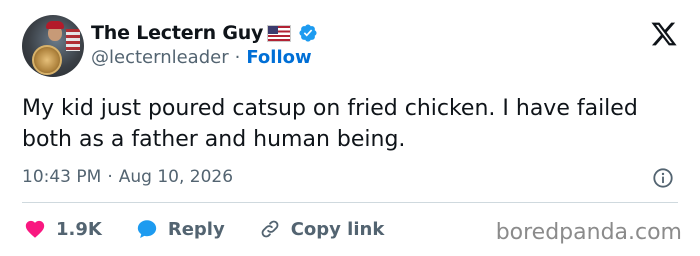 This screenshot has height=256, width=700. What do you see at coordinates (337, 229) in the screenshot?
I see `copy-link-label: Copy link` at bounding box center [337, 229].